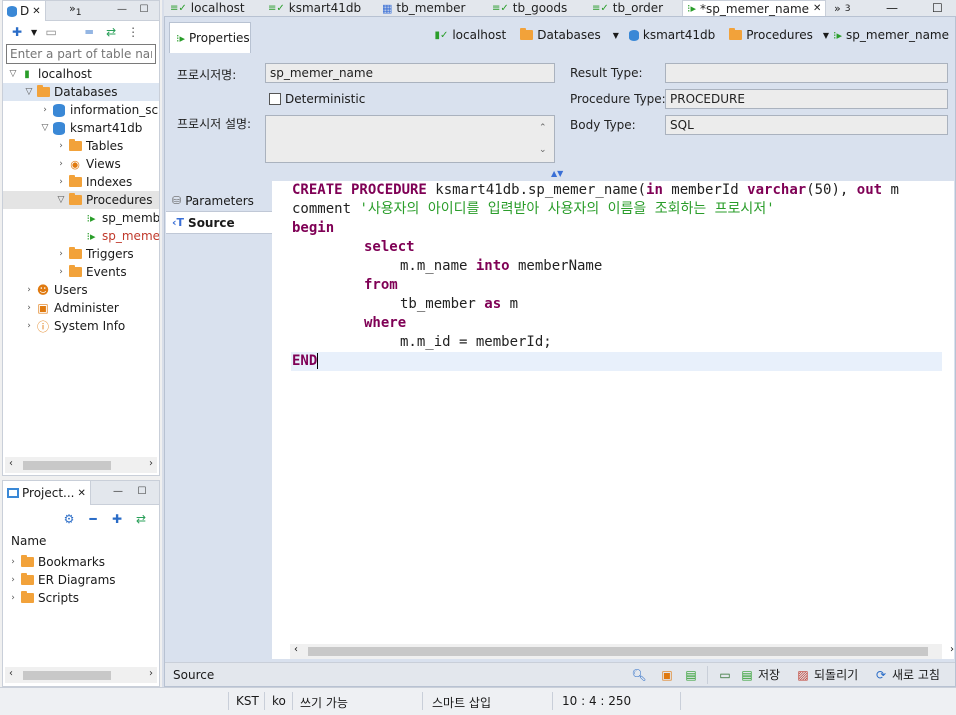  I want to click on splitter-arrows-icon: ▲▼, so click(557, 173).